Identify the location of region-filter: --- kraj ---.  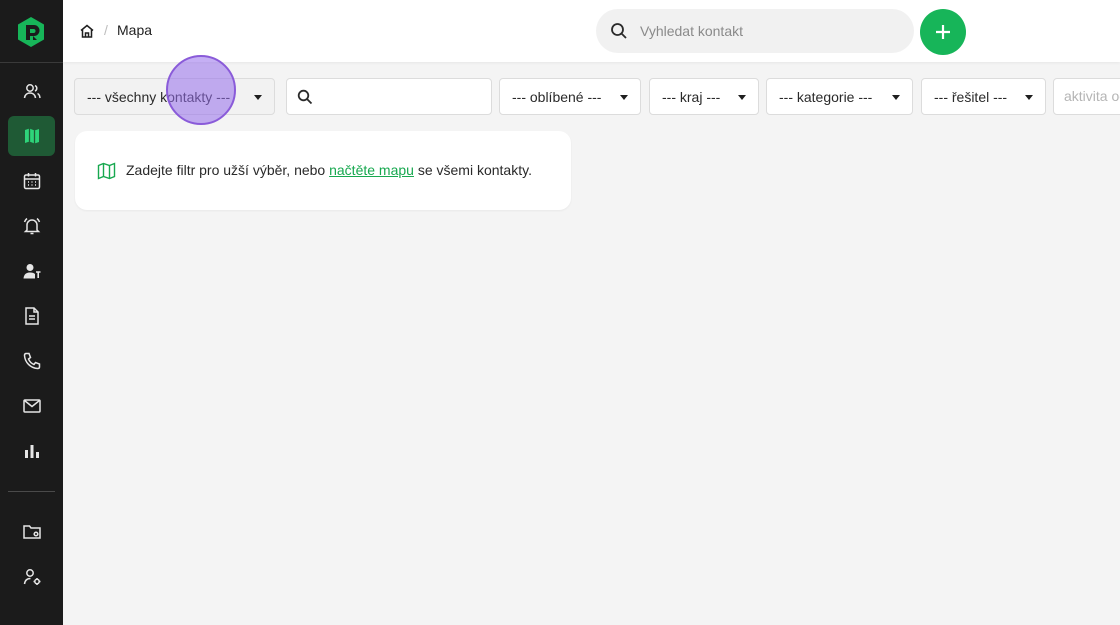
(704, 96).